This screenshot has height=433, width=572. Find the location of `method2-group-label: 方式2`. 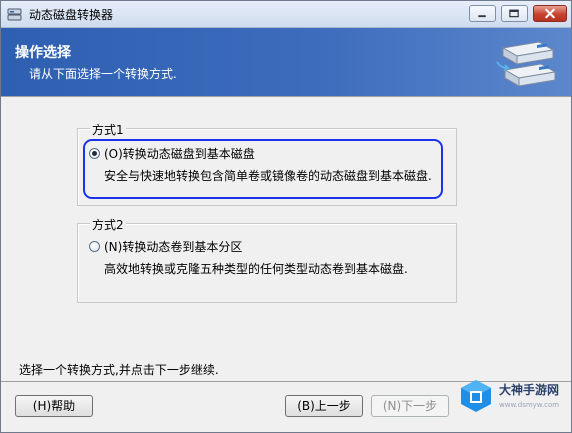

method2-group-label: 方式2 is located at coordinates (108, 224).